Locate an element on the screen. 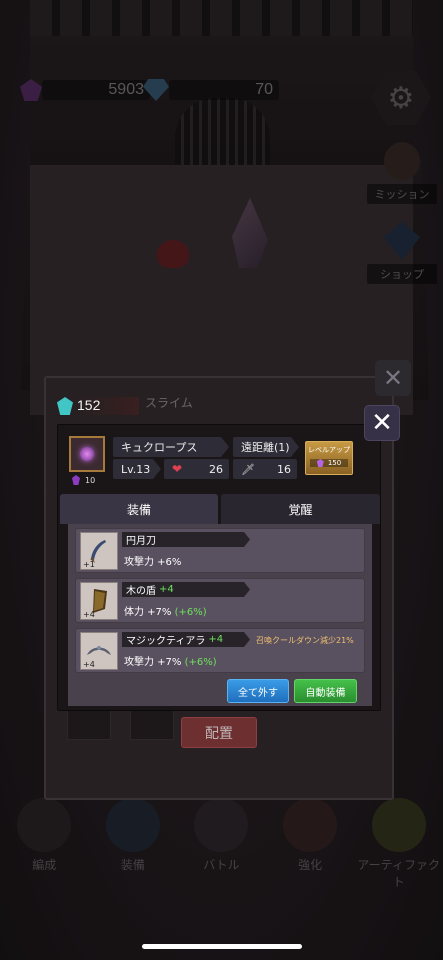 The image size is (443, 960). tab-equipment: 装備 is located at coordinates (139, 509).